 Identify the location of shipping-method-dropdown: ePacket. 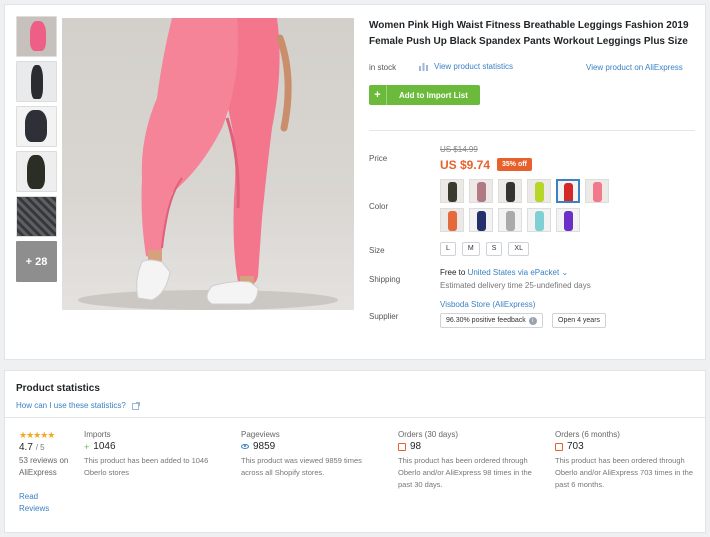
(544, 272).